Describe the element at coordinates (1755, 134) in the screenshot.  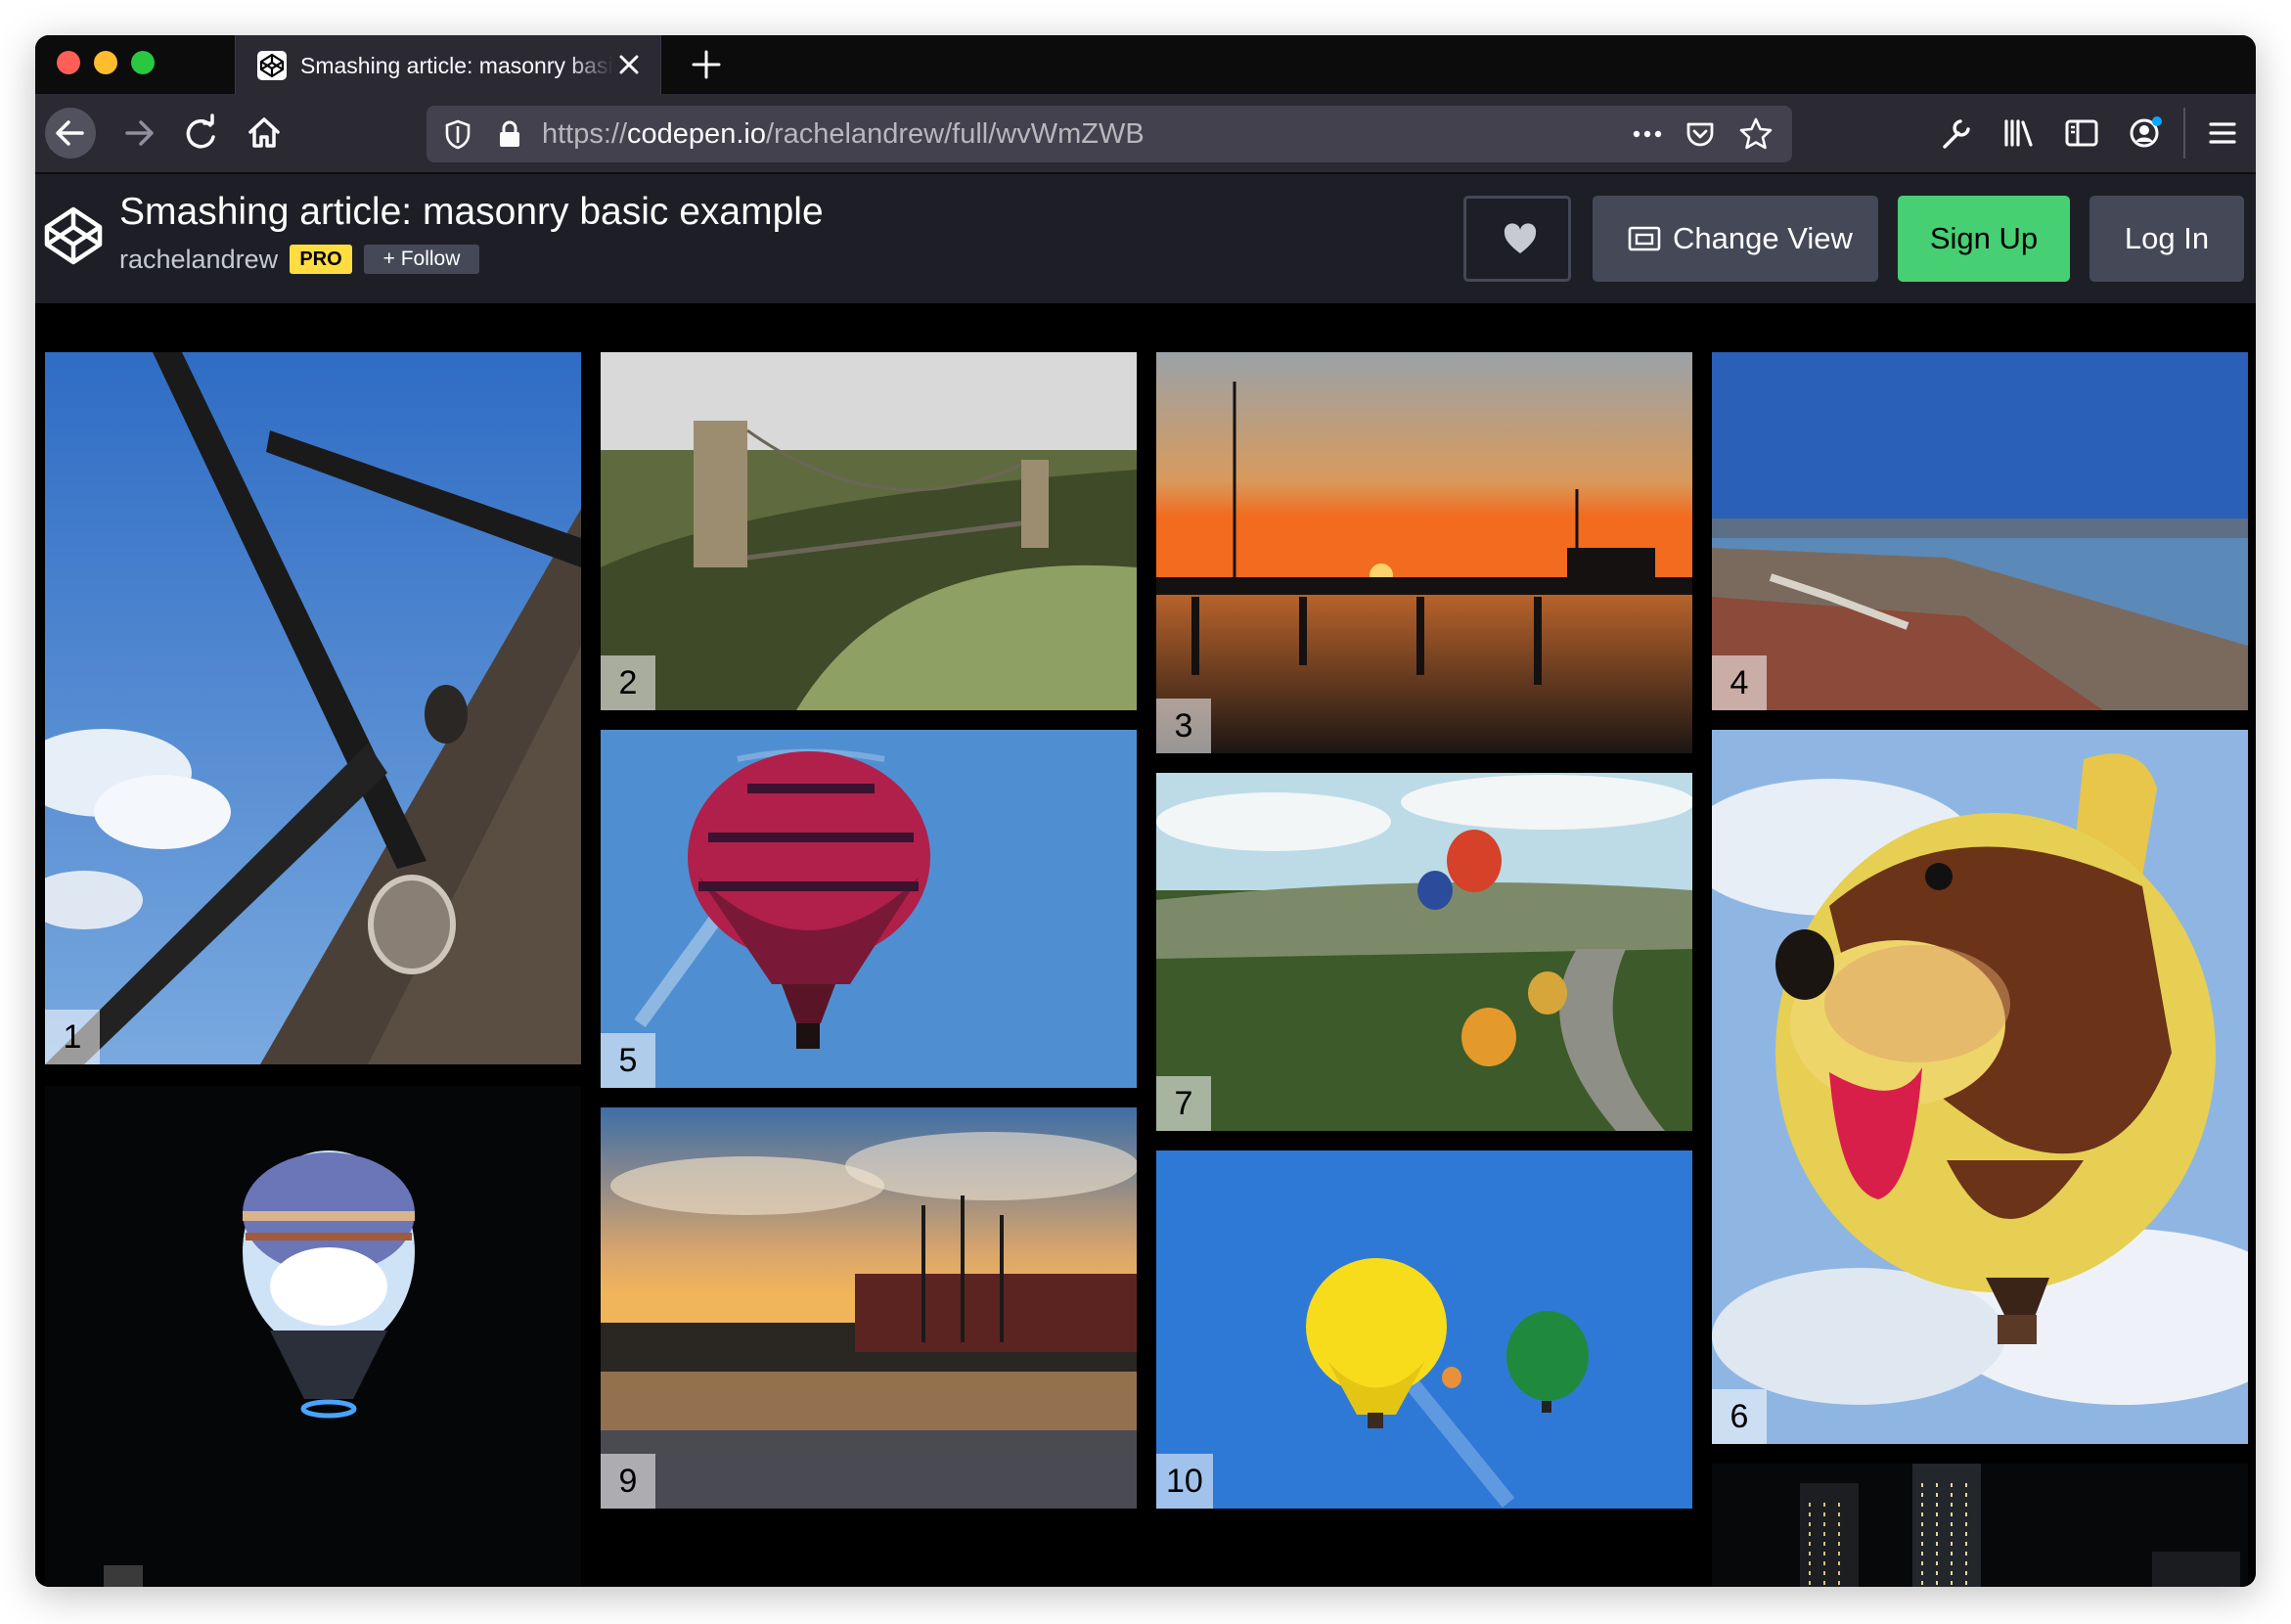
I see `bookmark-star-icon` at that location.